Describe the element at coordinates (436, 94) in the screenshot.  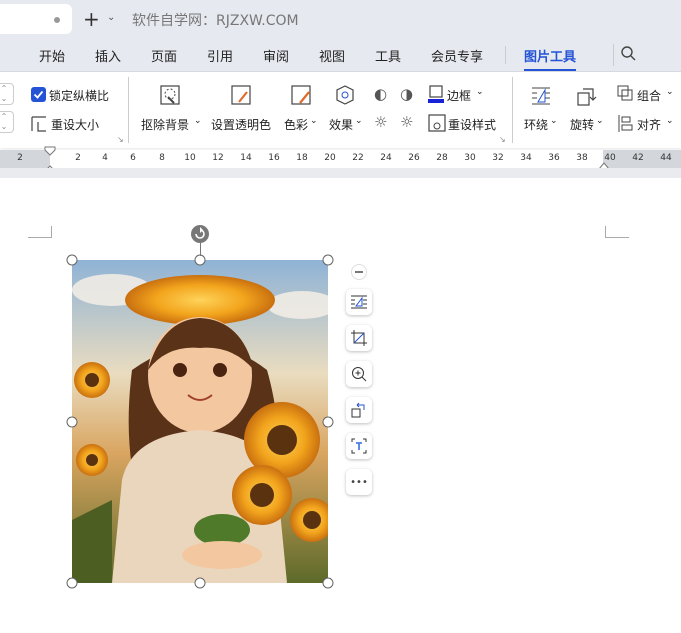
I see `border-icon` at that location.